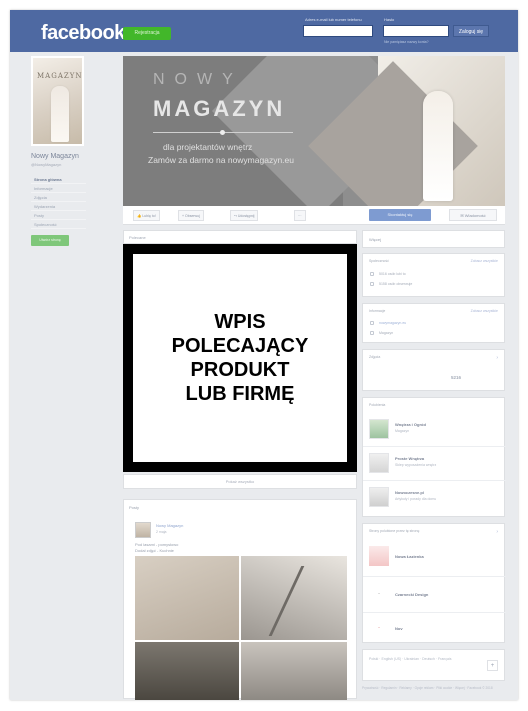 The width and height of the screenshot is (528, 711). Describe the element at coordinates (372, 333) in the screenshot. I see `category-icon` at that location.